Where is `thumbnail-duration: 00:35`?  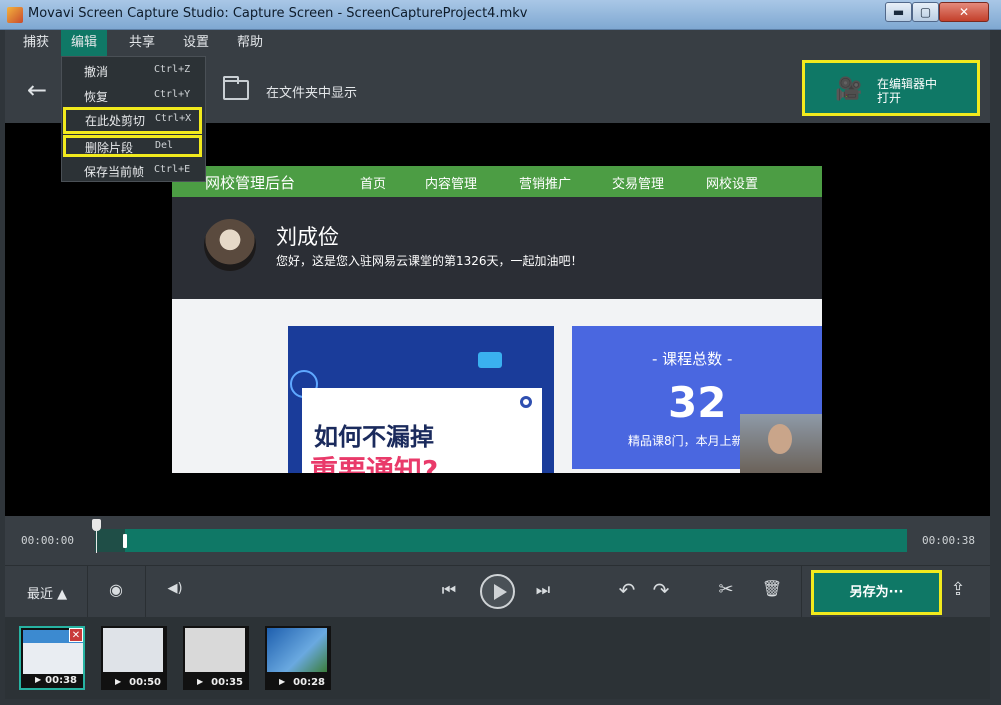
thumbnail-duration: 00:35 is located at coordinates (227, 682).